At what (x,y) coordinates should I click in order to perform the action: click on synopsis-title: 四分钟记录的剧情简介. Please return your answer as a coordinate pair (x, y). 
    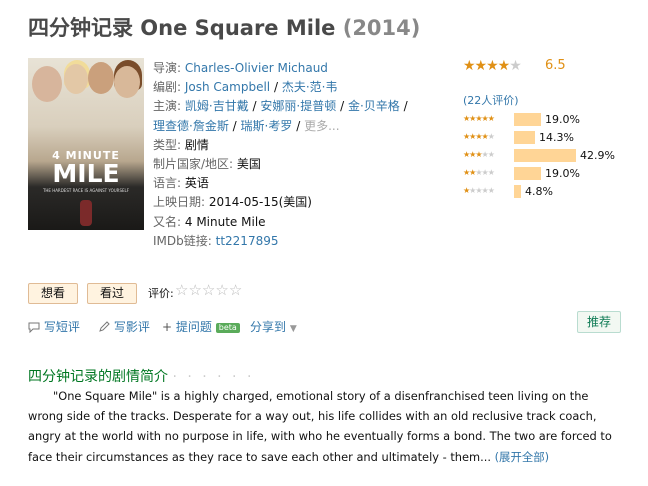
    Looking at the image, I should click on (98, 377).